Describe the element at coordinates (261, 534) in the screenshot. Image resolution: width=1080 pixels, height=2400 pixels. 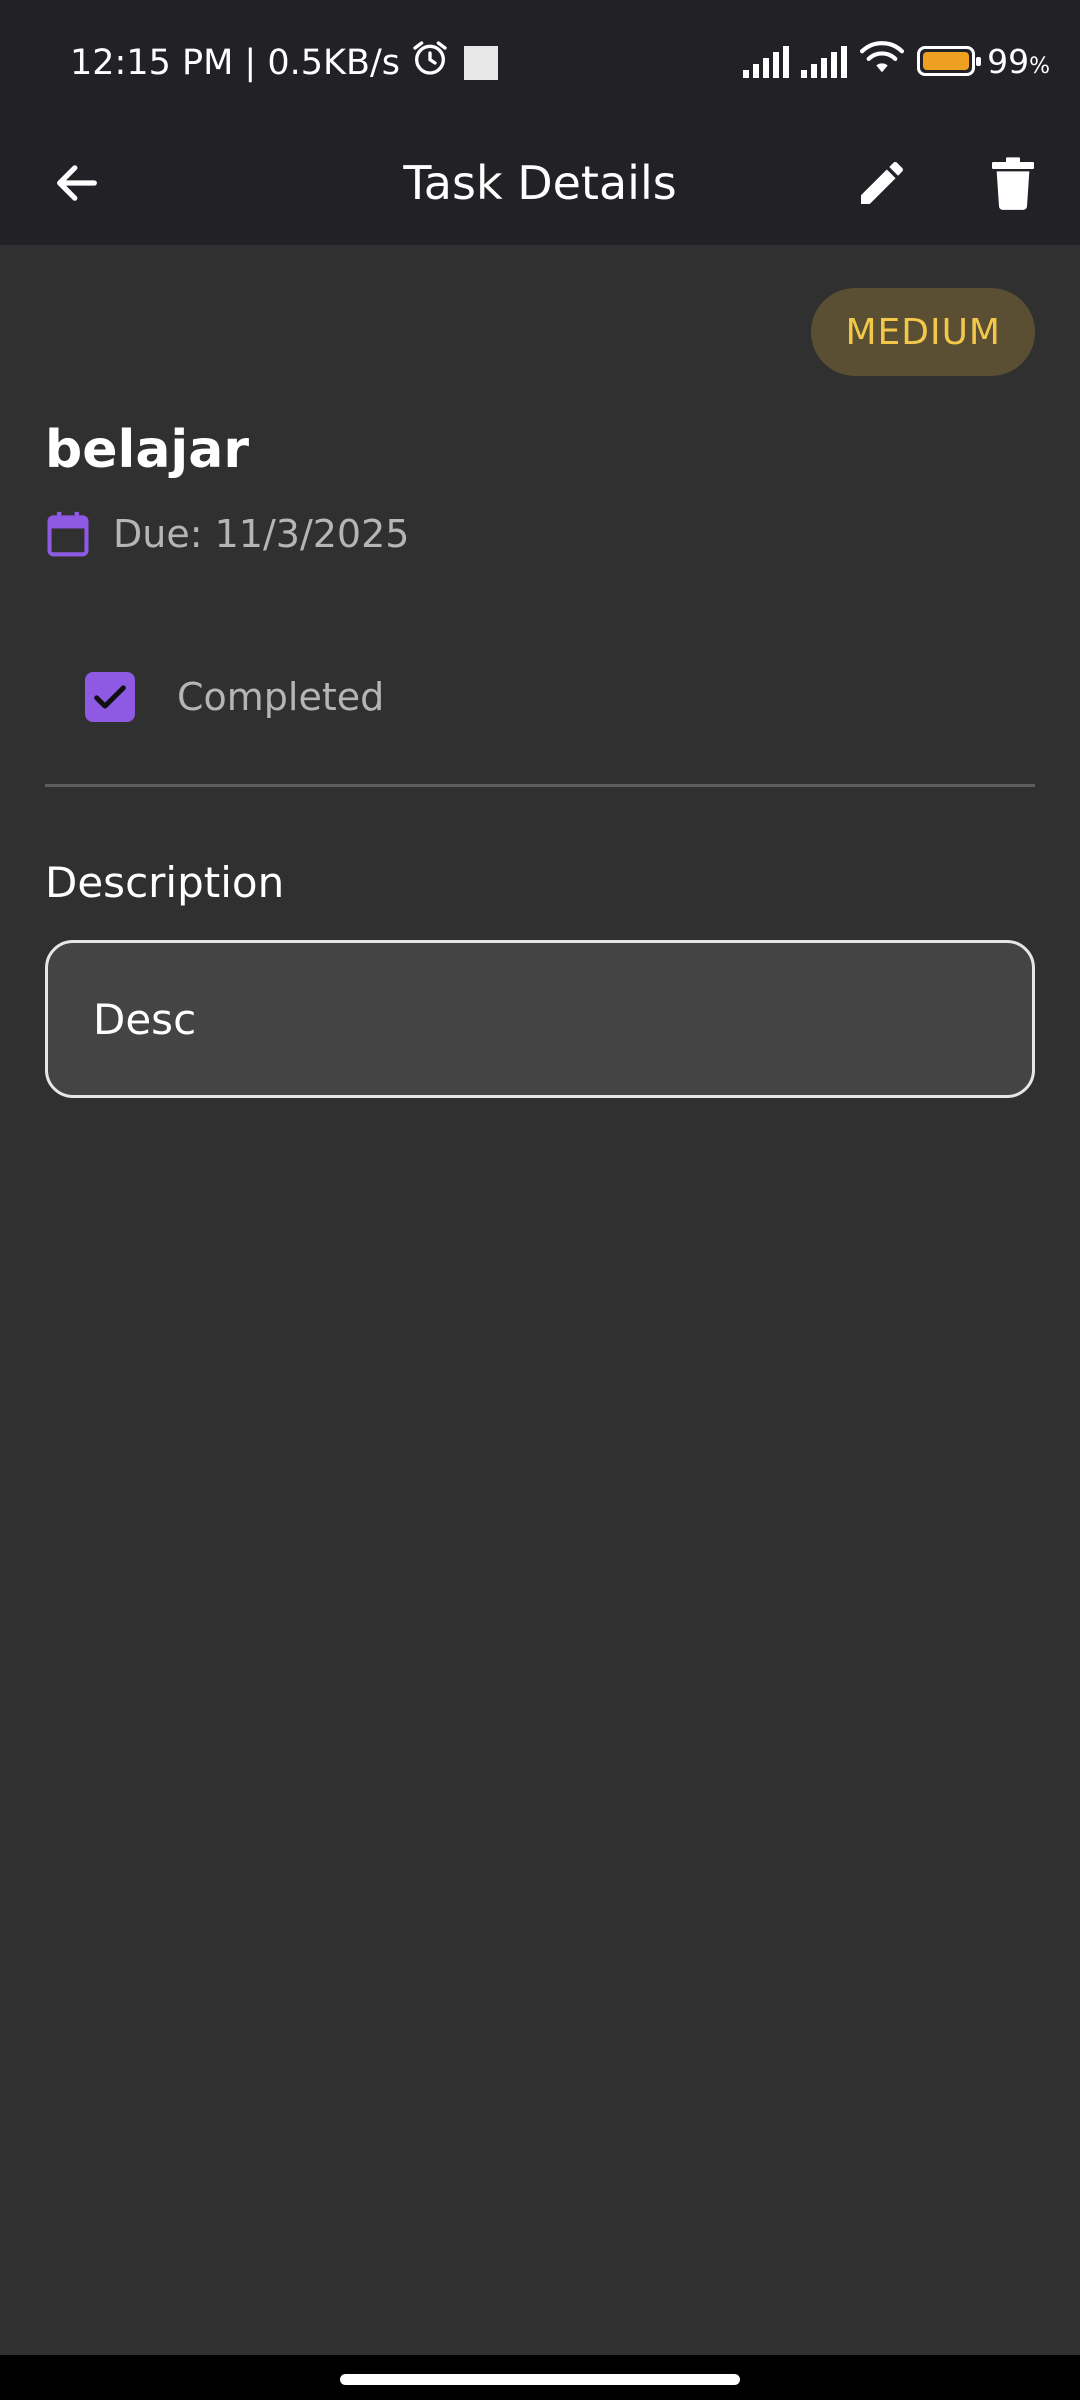
I see `due-date: Due: 11/3/2025` at that location.